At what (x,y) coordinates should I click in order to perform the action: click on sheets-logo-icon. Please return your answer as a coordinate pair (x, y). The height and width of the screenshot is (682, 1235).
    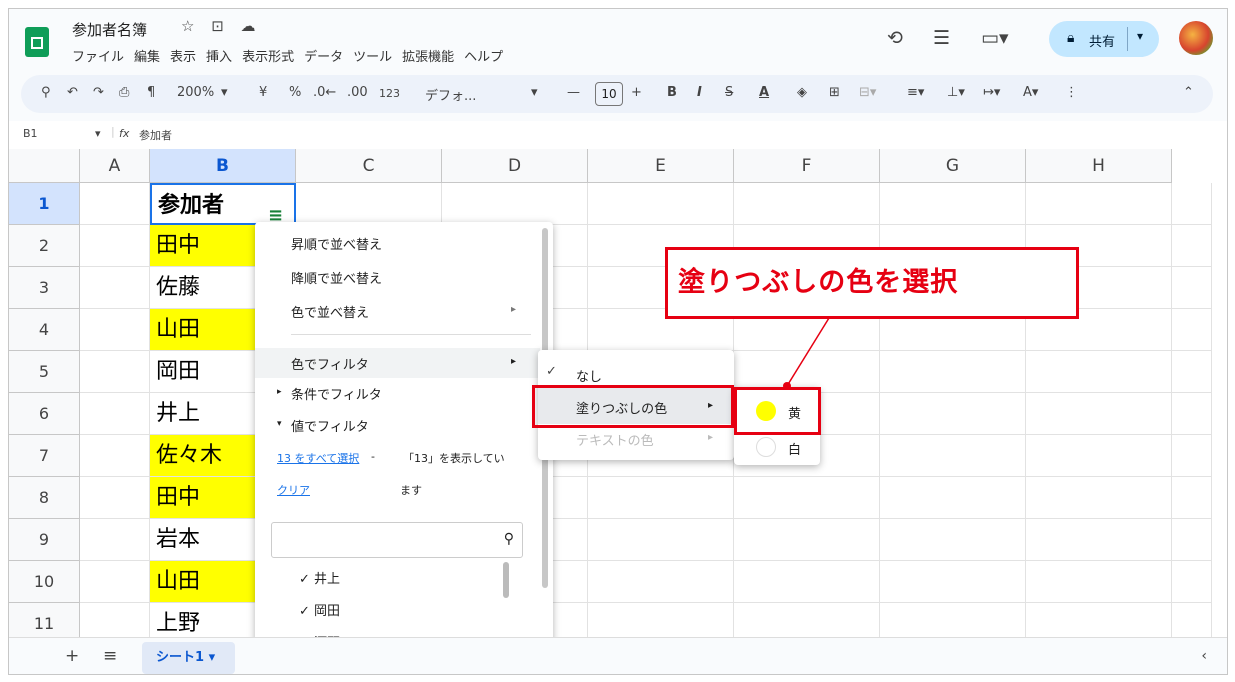
    Looking at the image, I should click on (37, 42).